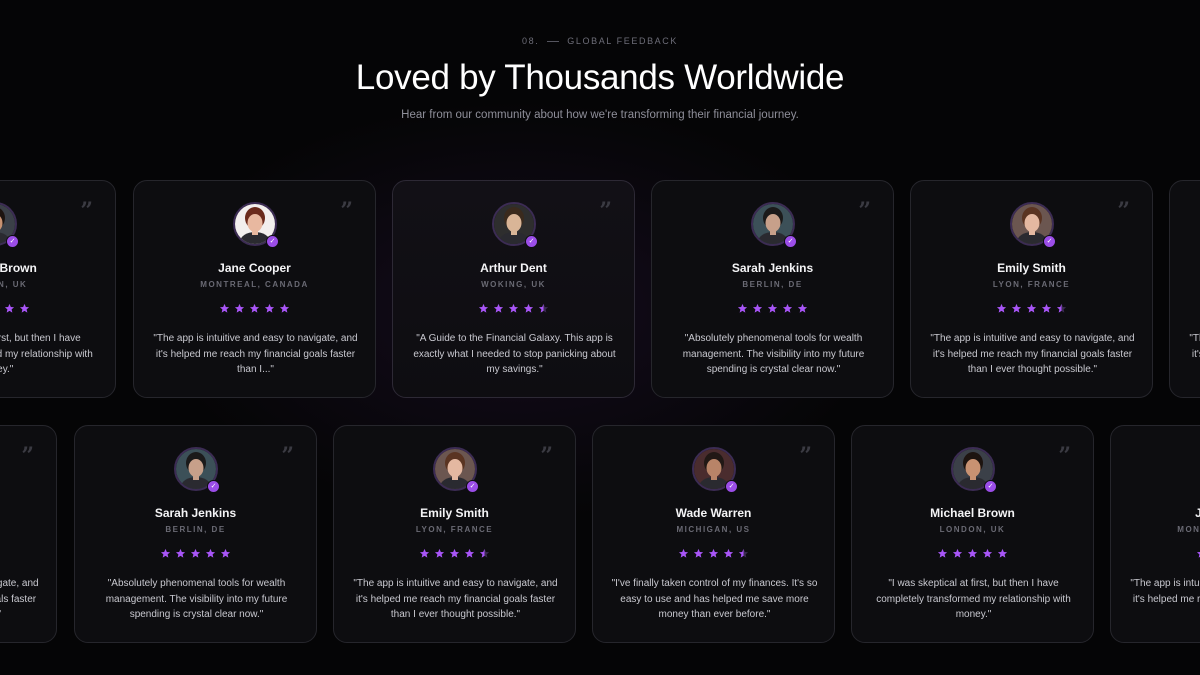 Image resolution: width=1200 pixels, height=675 pixels. What do you see at coordinates (772, 268) in the screenshot?
I see `reviewer-name: Sarah Jenkins` at bounding box center [772, 268].